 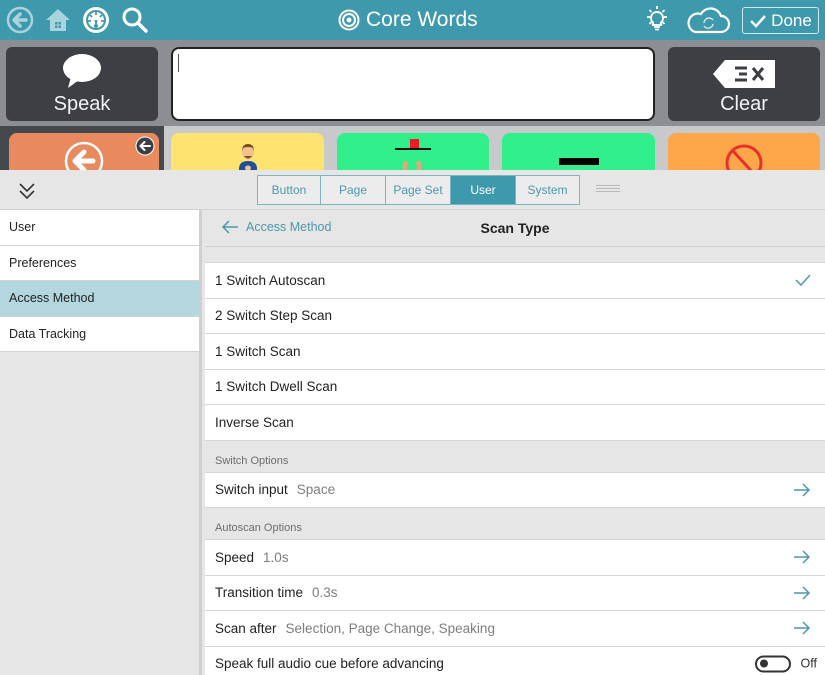 I want to click on speak-button: Speak, so click(x=82, y=84).